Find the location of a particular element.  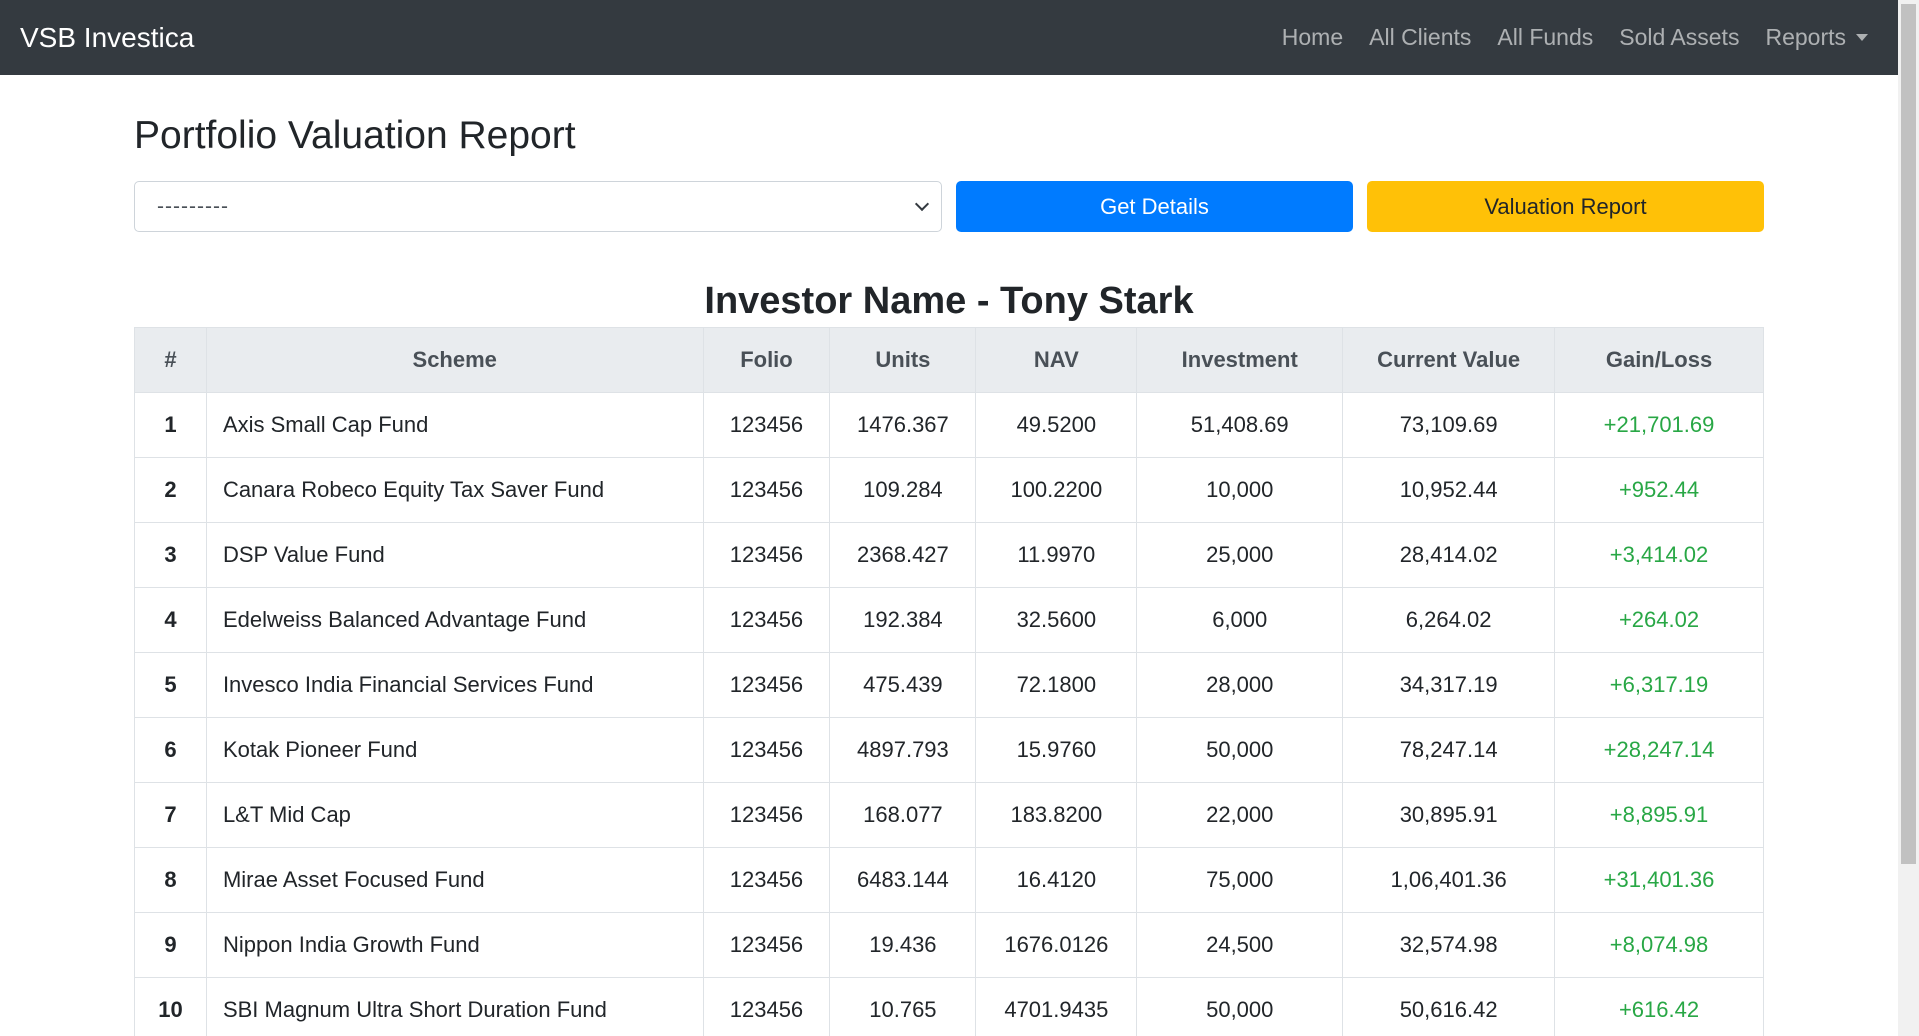

cell-index: 2 is located at coordinates (170, 490).